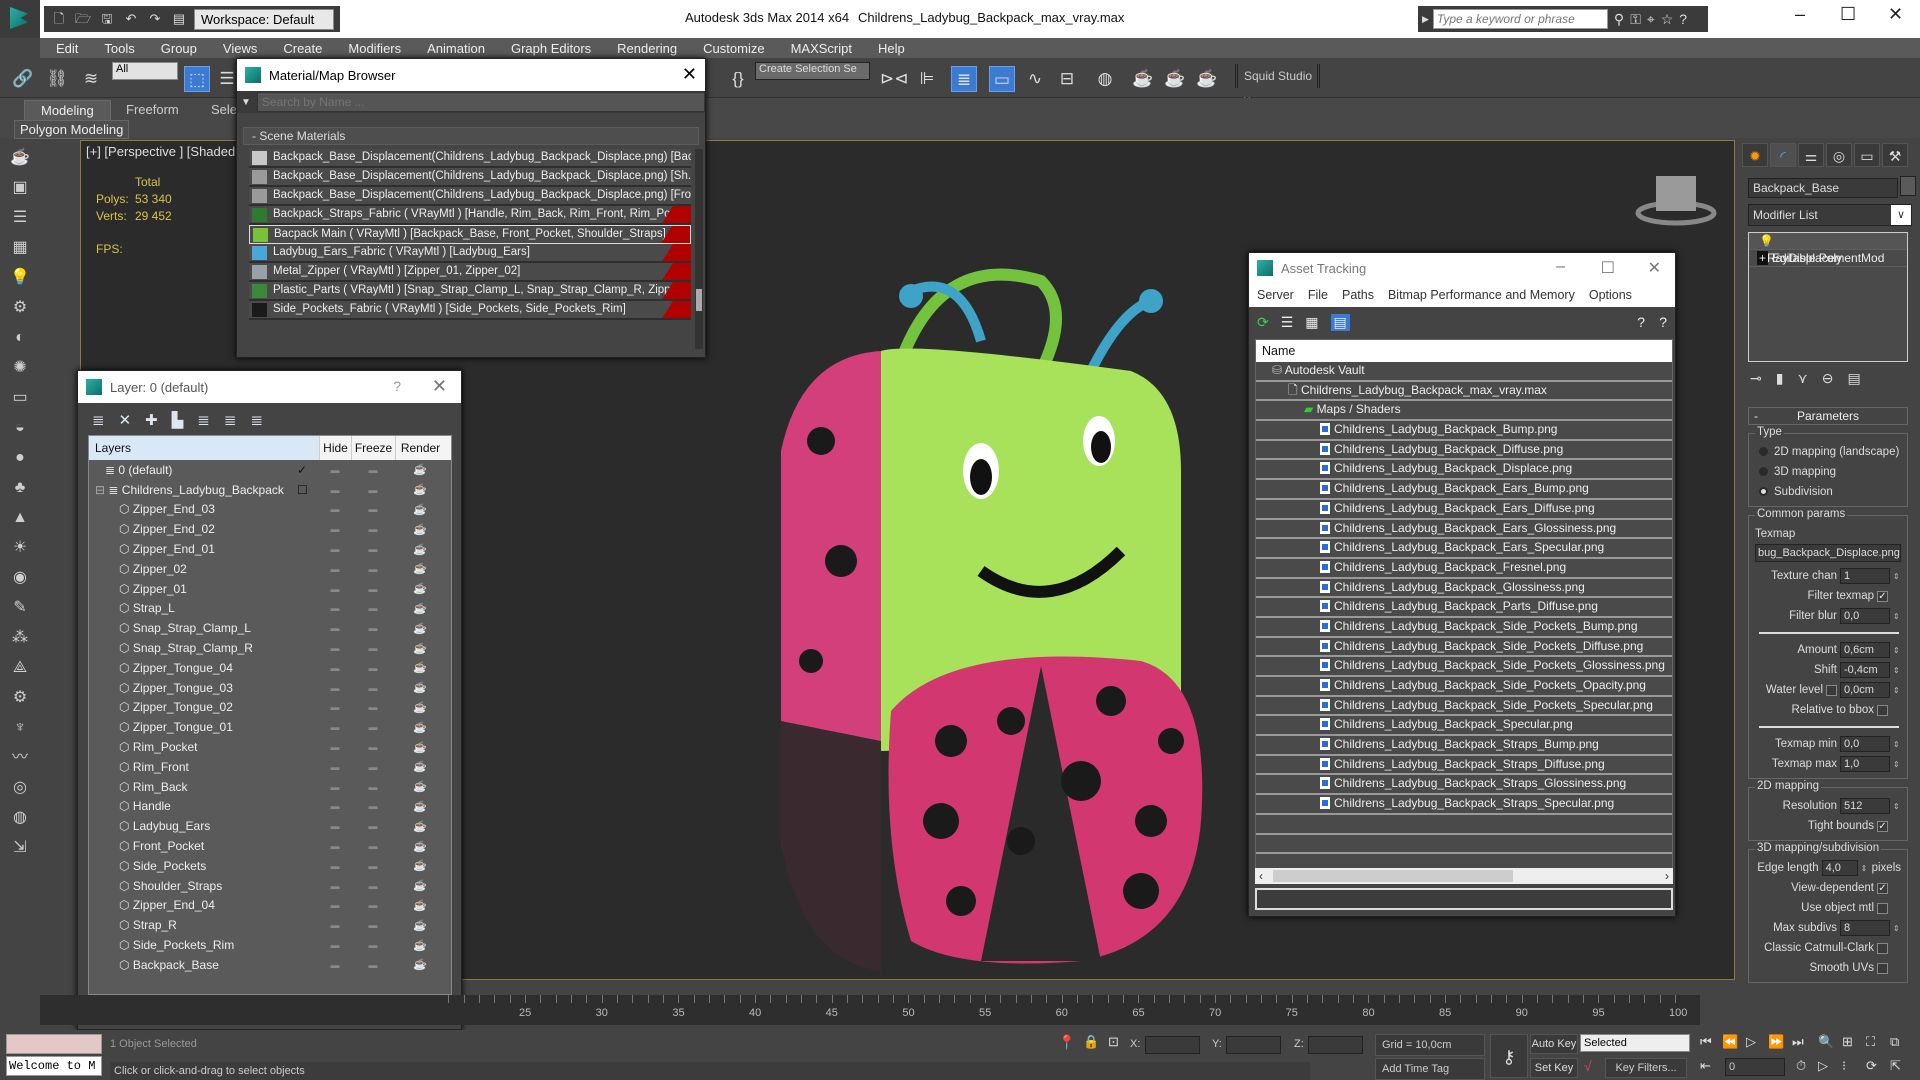 This screenshot has width=1920, height=1080. What do you see at coordinates (270, 727) in the screenshot?
I see `layer-row: ⬡ Zipper_Tongue_01 ▬ ▬ ☕` at bounding box center [270, 727].